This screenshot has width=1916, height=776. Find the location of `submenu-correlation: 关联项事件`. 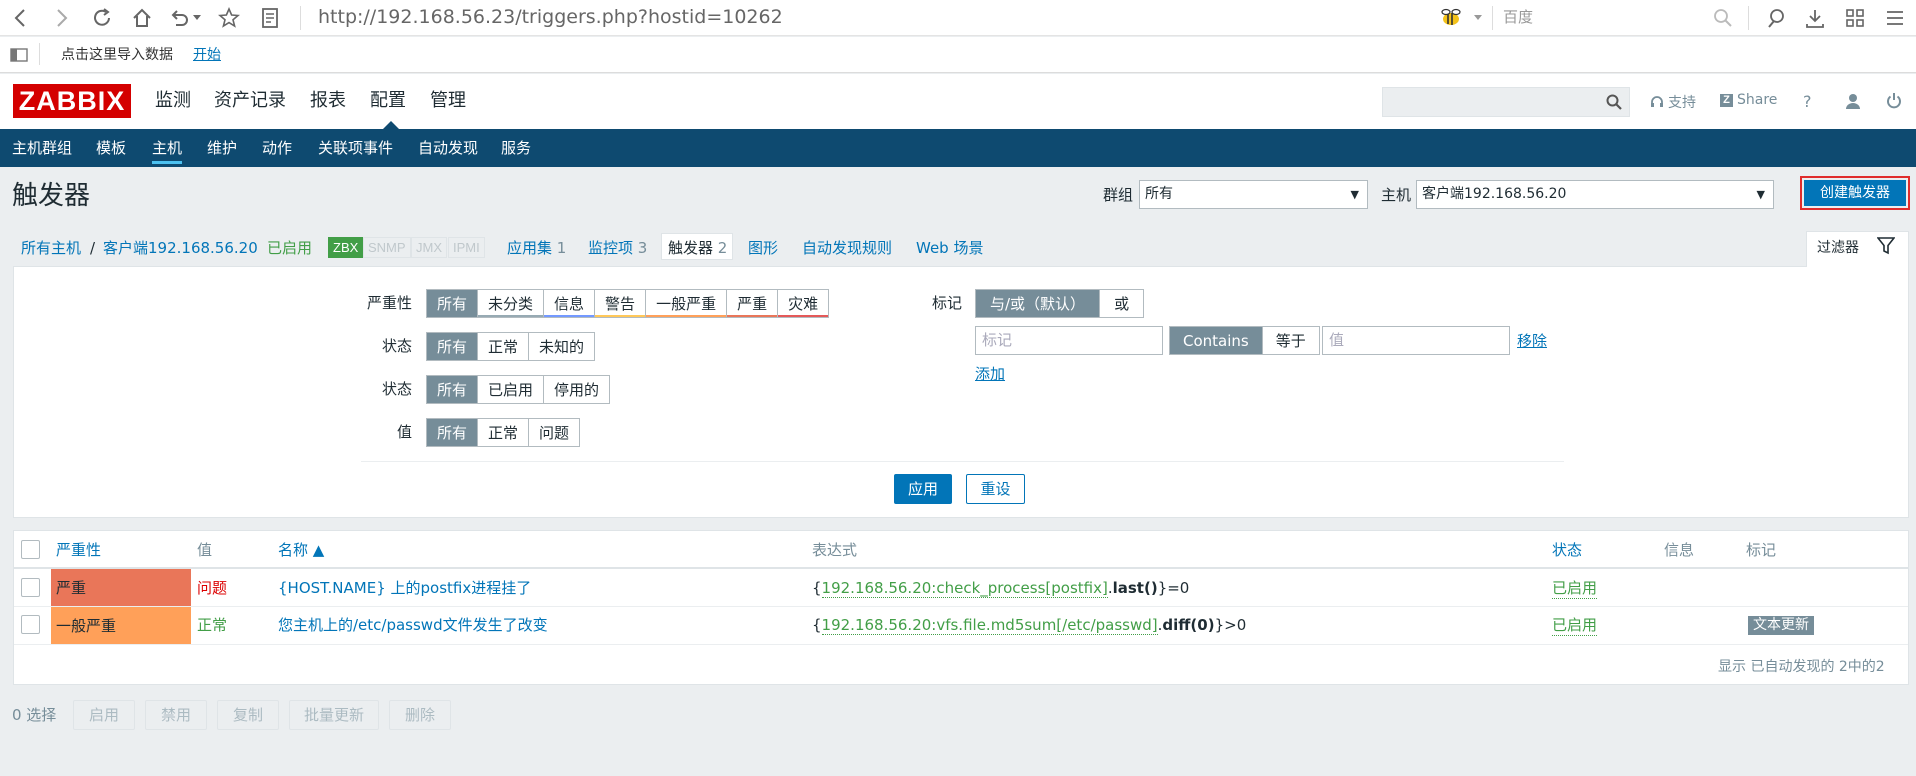

submenu-correlation: 关联项事件 is located at coordinates (355, 148).